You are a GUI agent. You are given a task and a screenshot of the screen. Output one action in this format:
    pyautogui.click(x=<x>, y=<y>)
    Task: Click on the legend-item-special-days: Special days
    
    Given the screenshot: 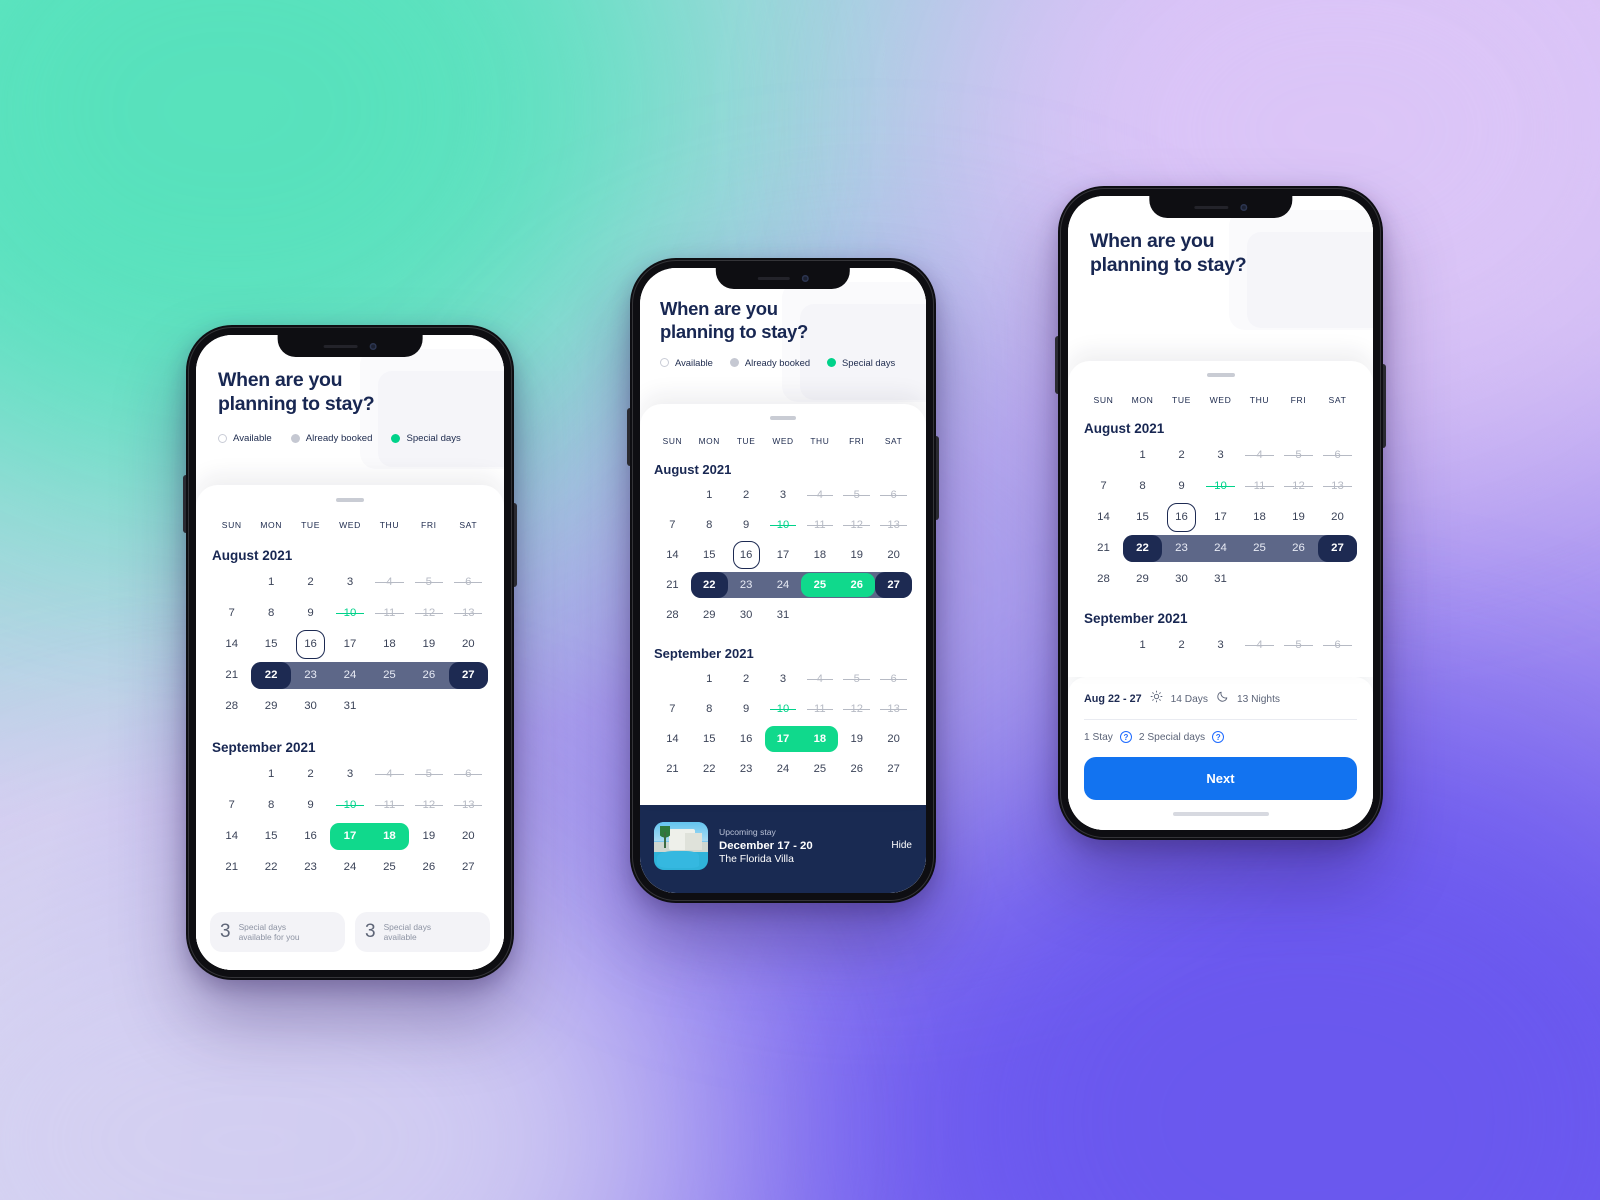 What is the action you would take?
    pyautogui.click(x=426, y=438)
    